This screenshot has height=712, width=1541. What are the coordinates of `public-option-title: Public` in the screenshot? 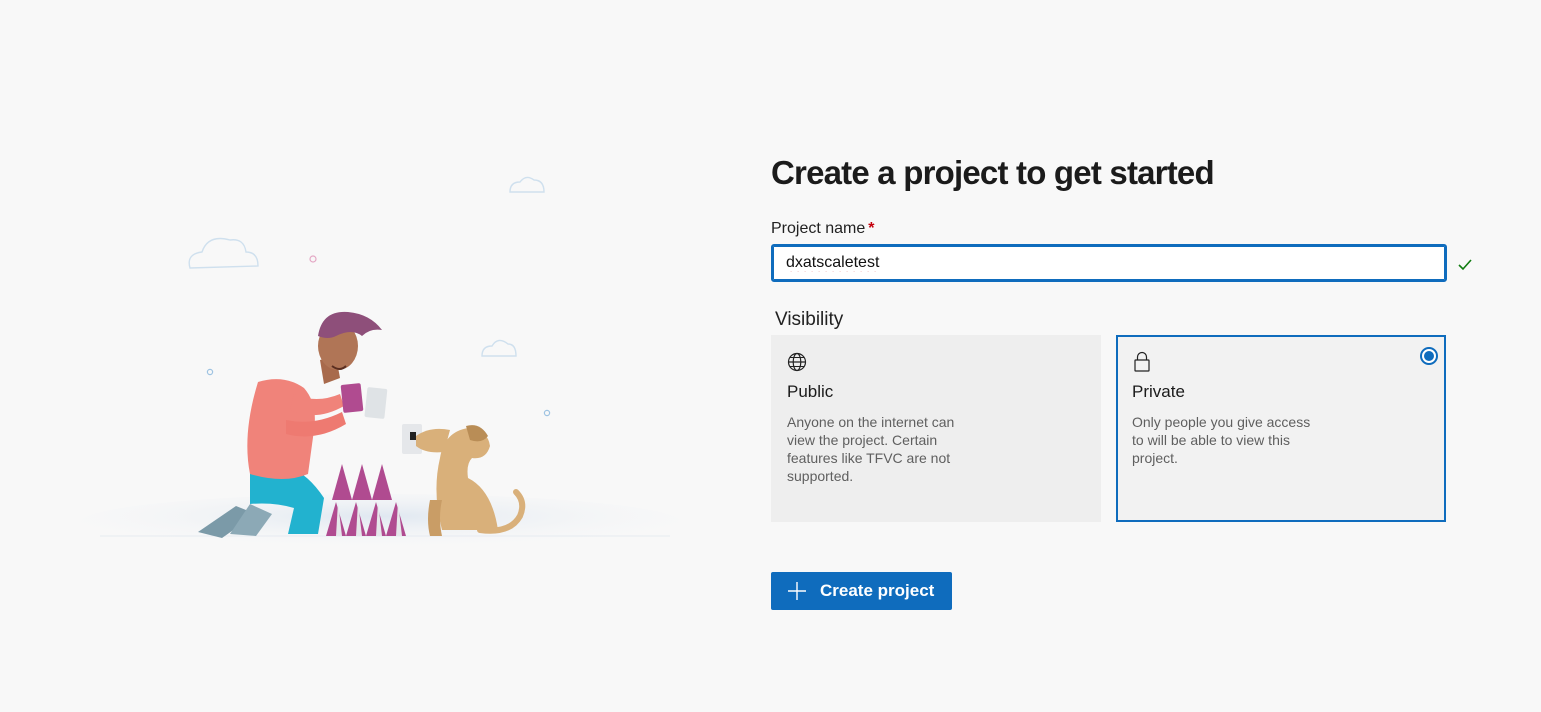 It's located at (810, 391).